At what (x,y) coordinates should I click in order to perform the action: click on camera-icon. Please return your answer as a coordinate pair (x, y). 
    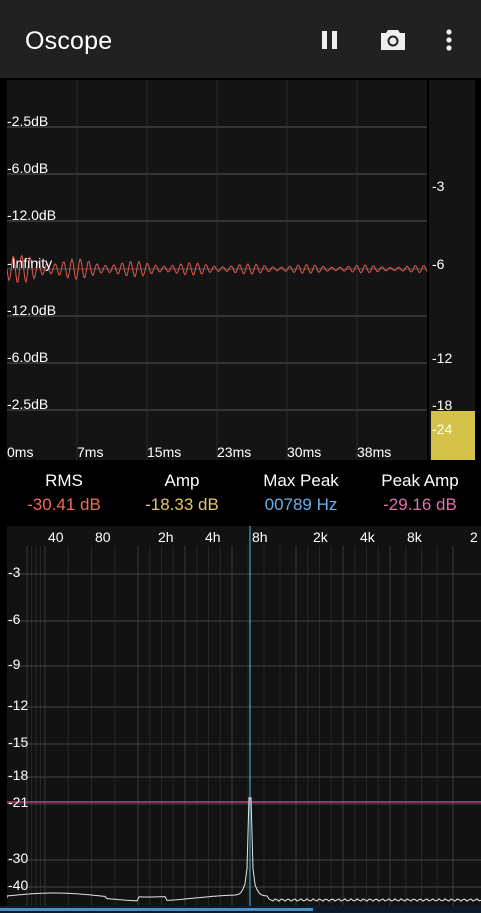
    Looking at the image, I should click on (393, 40).